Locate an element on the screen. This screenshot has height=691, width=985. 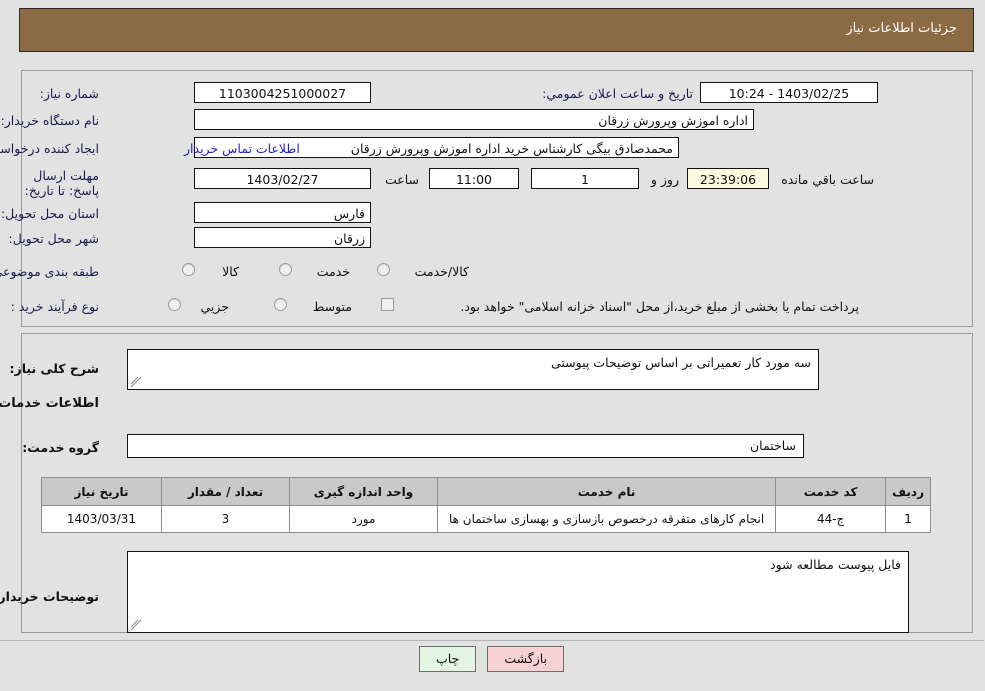
col-radif: ردیف is located at coordinates (909, 491).